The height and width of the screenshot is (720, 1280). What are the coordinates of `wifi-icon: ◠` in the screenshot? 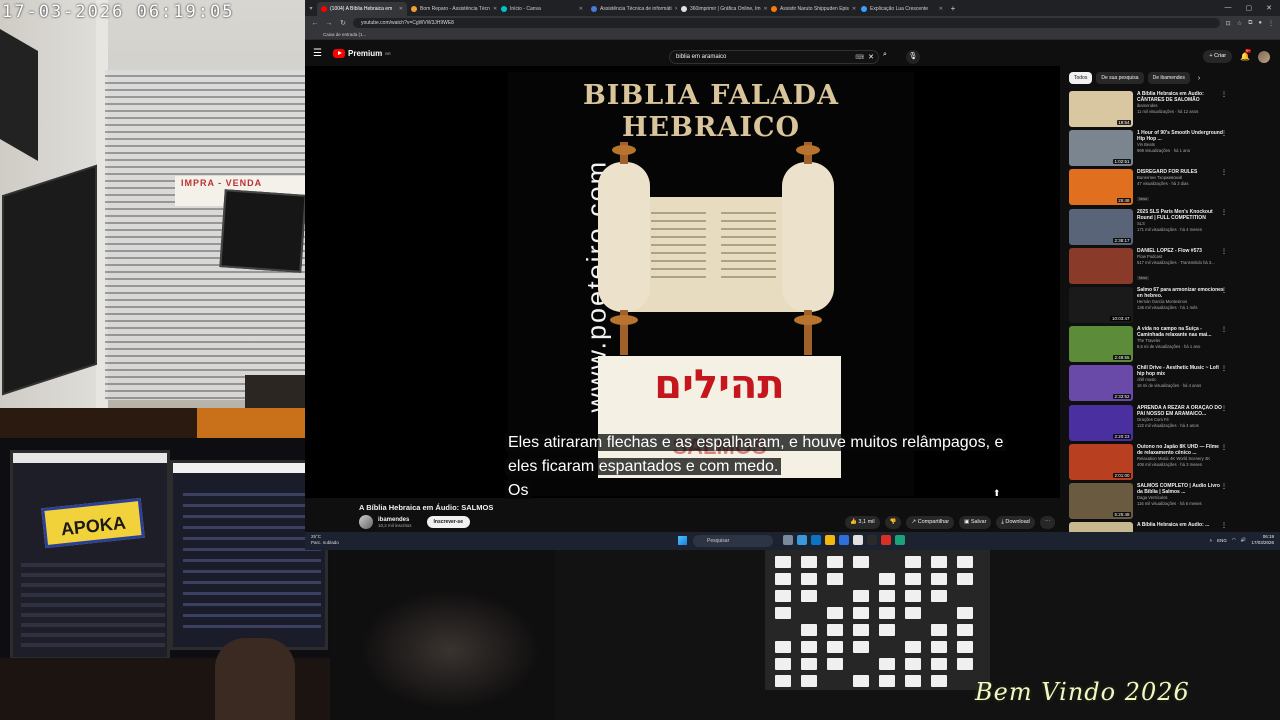 It's located at (1234, 540).